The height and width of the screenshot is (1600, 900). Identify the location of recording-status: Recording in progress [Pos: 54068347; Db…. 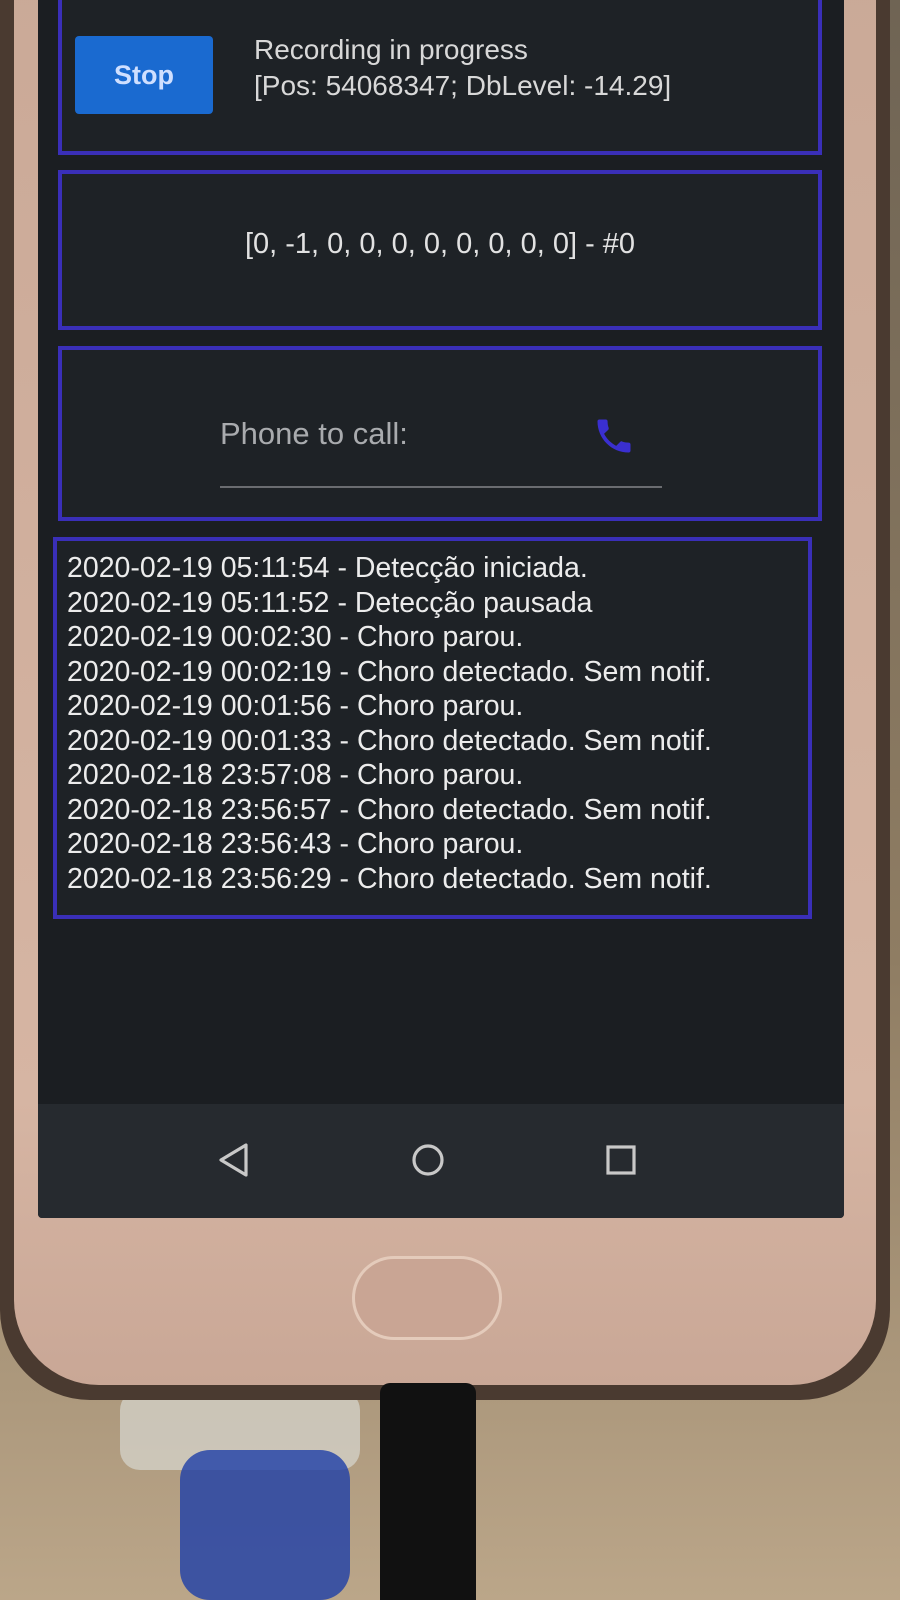
(524, 68).